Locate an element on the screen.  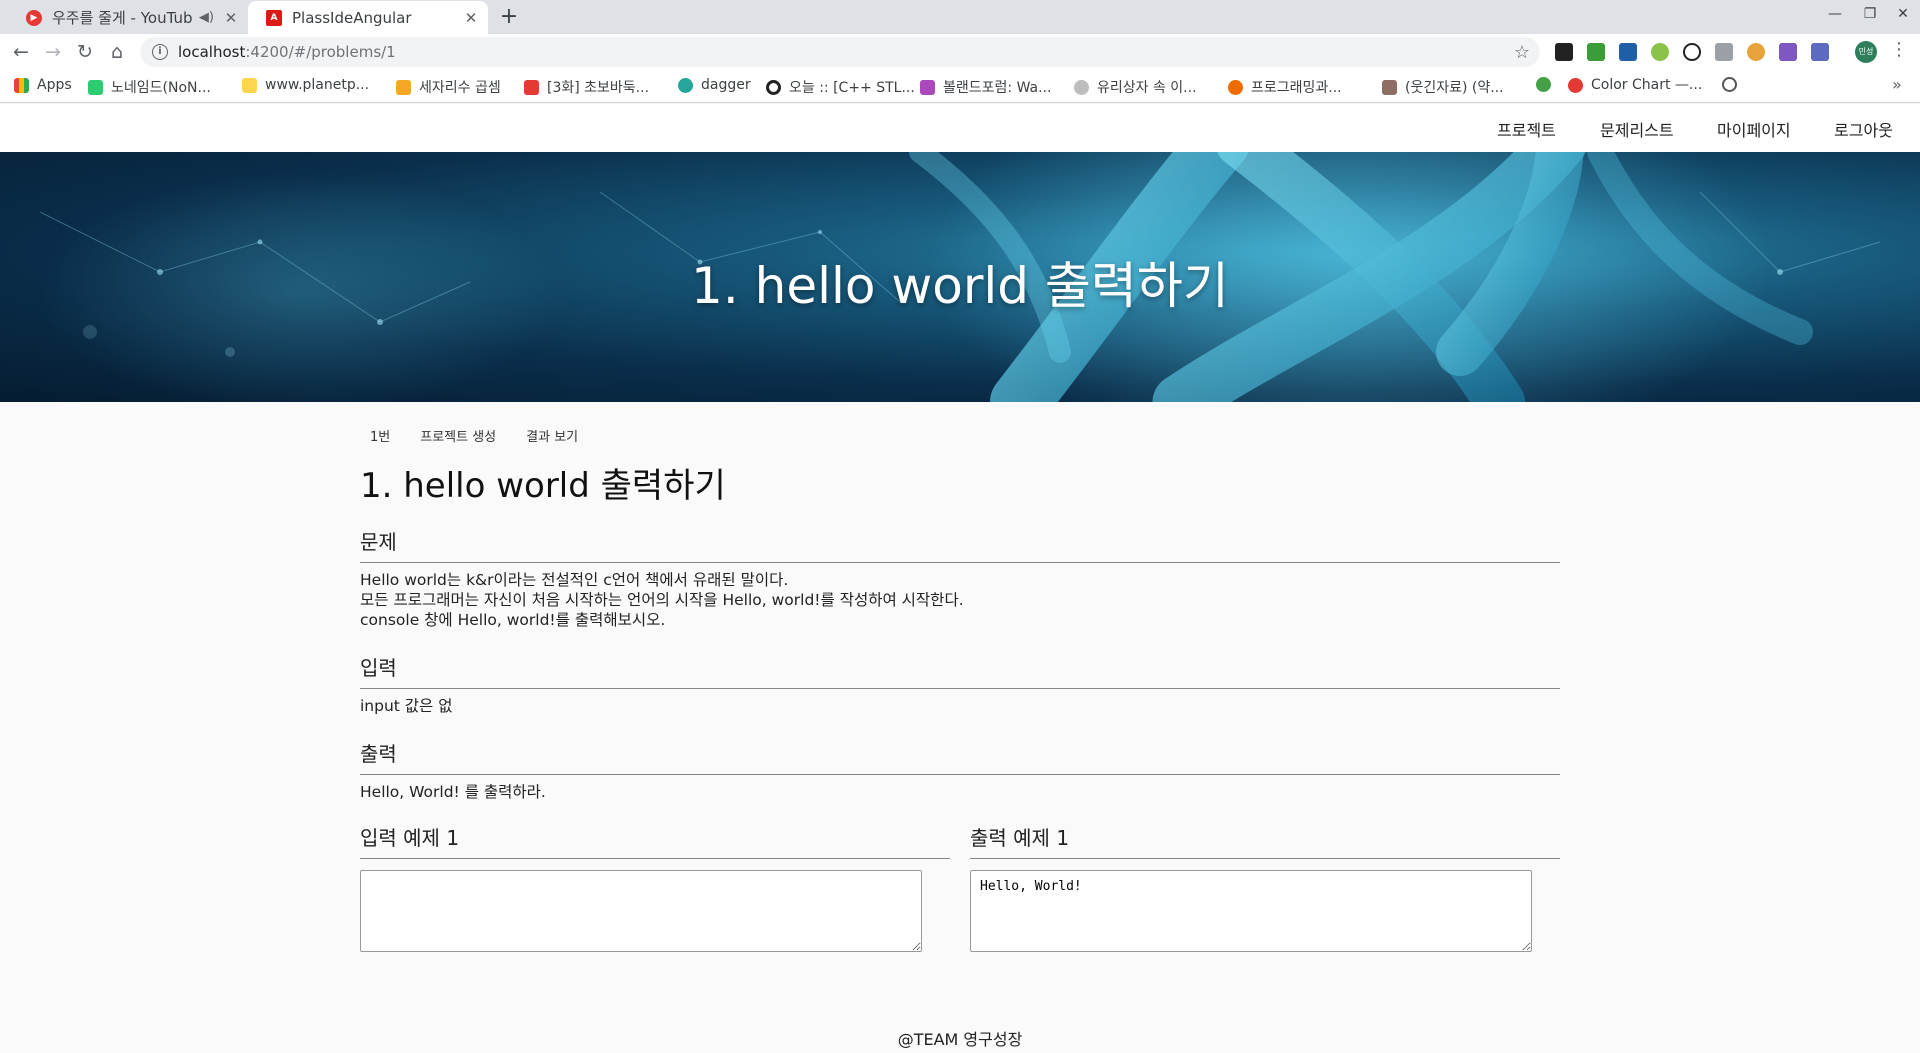
close-window-icon: ✕ is located at coordinates (1903, 14).